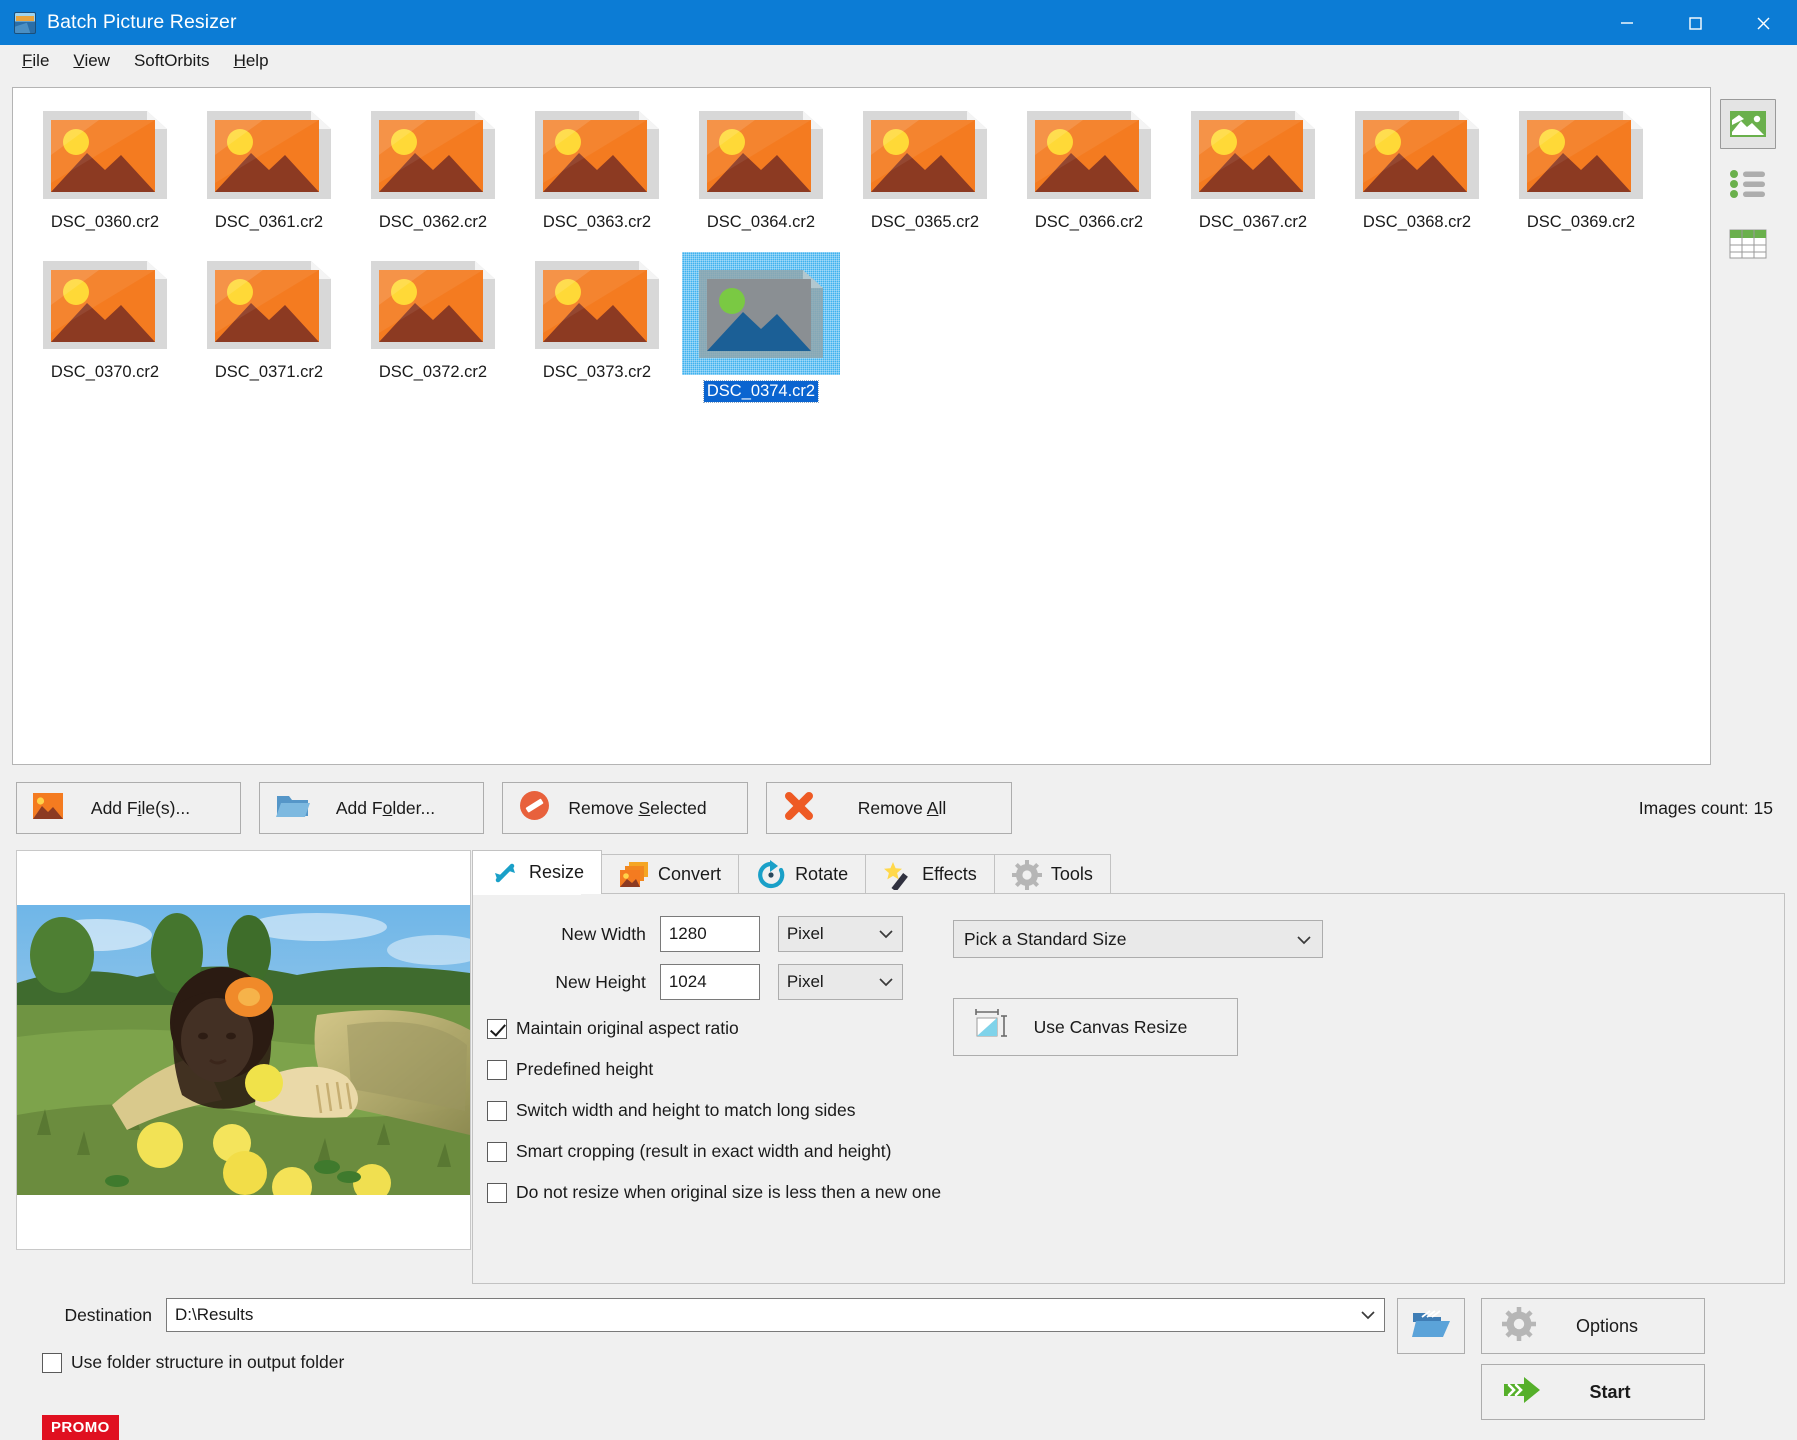 Image resolution: width=1797 pixels, height=1440 pixels. What do you see at coordinates (695, 1069) in the screenshot?
I see `resize-checkbox-1: Predefined height` at bounding box center [695, 1069].